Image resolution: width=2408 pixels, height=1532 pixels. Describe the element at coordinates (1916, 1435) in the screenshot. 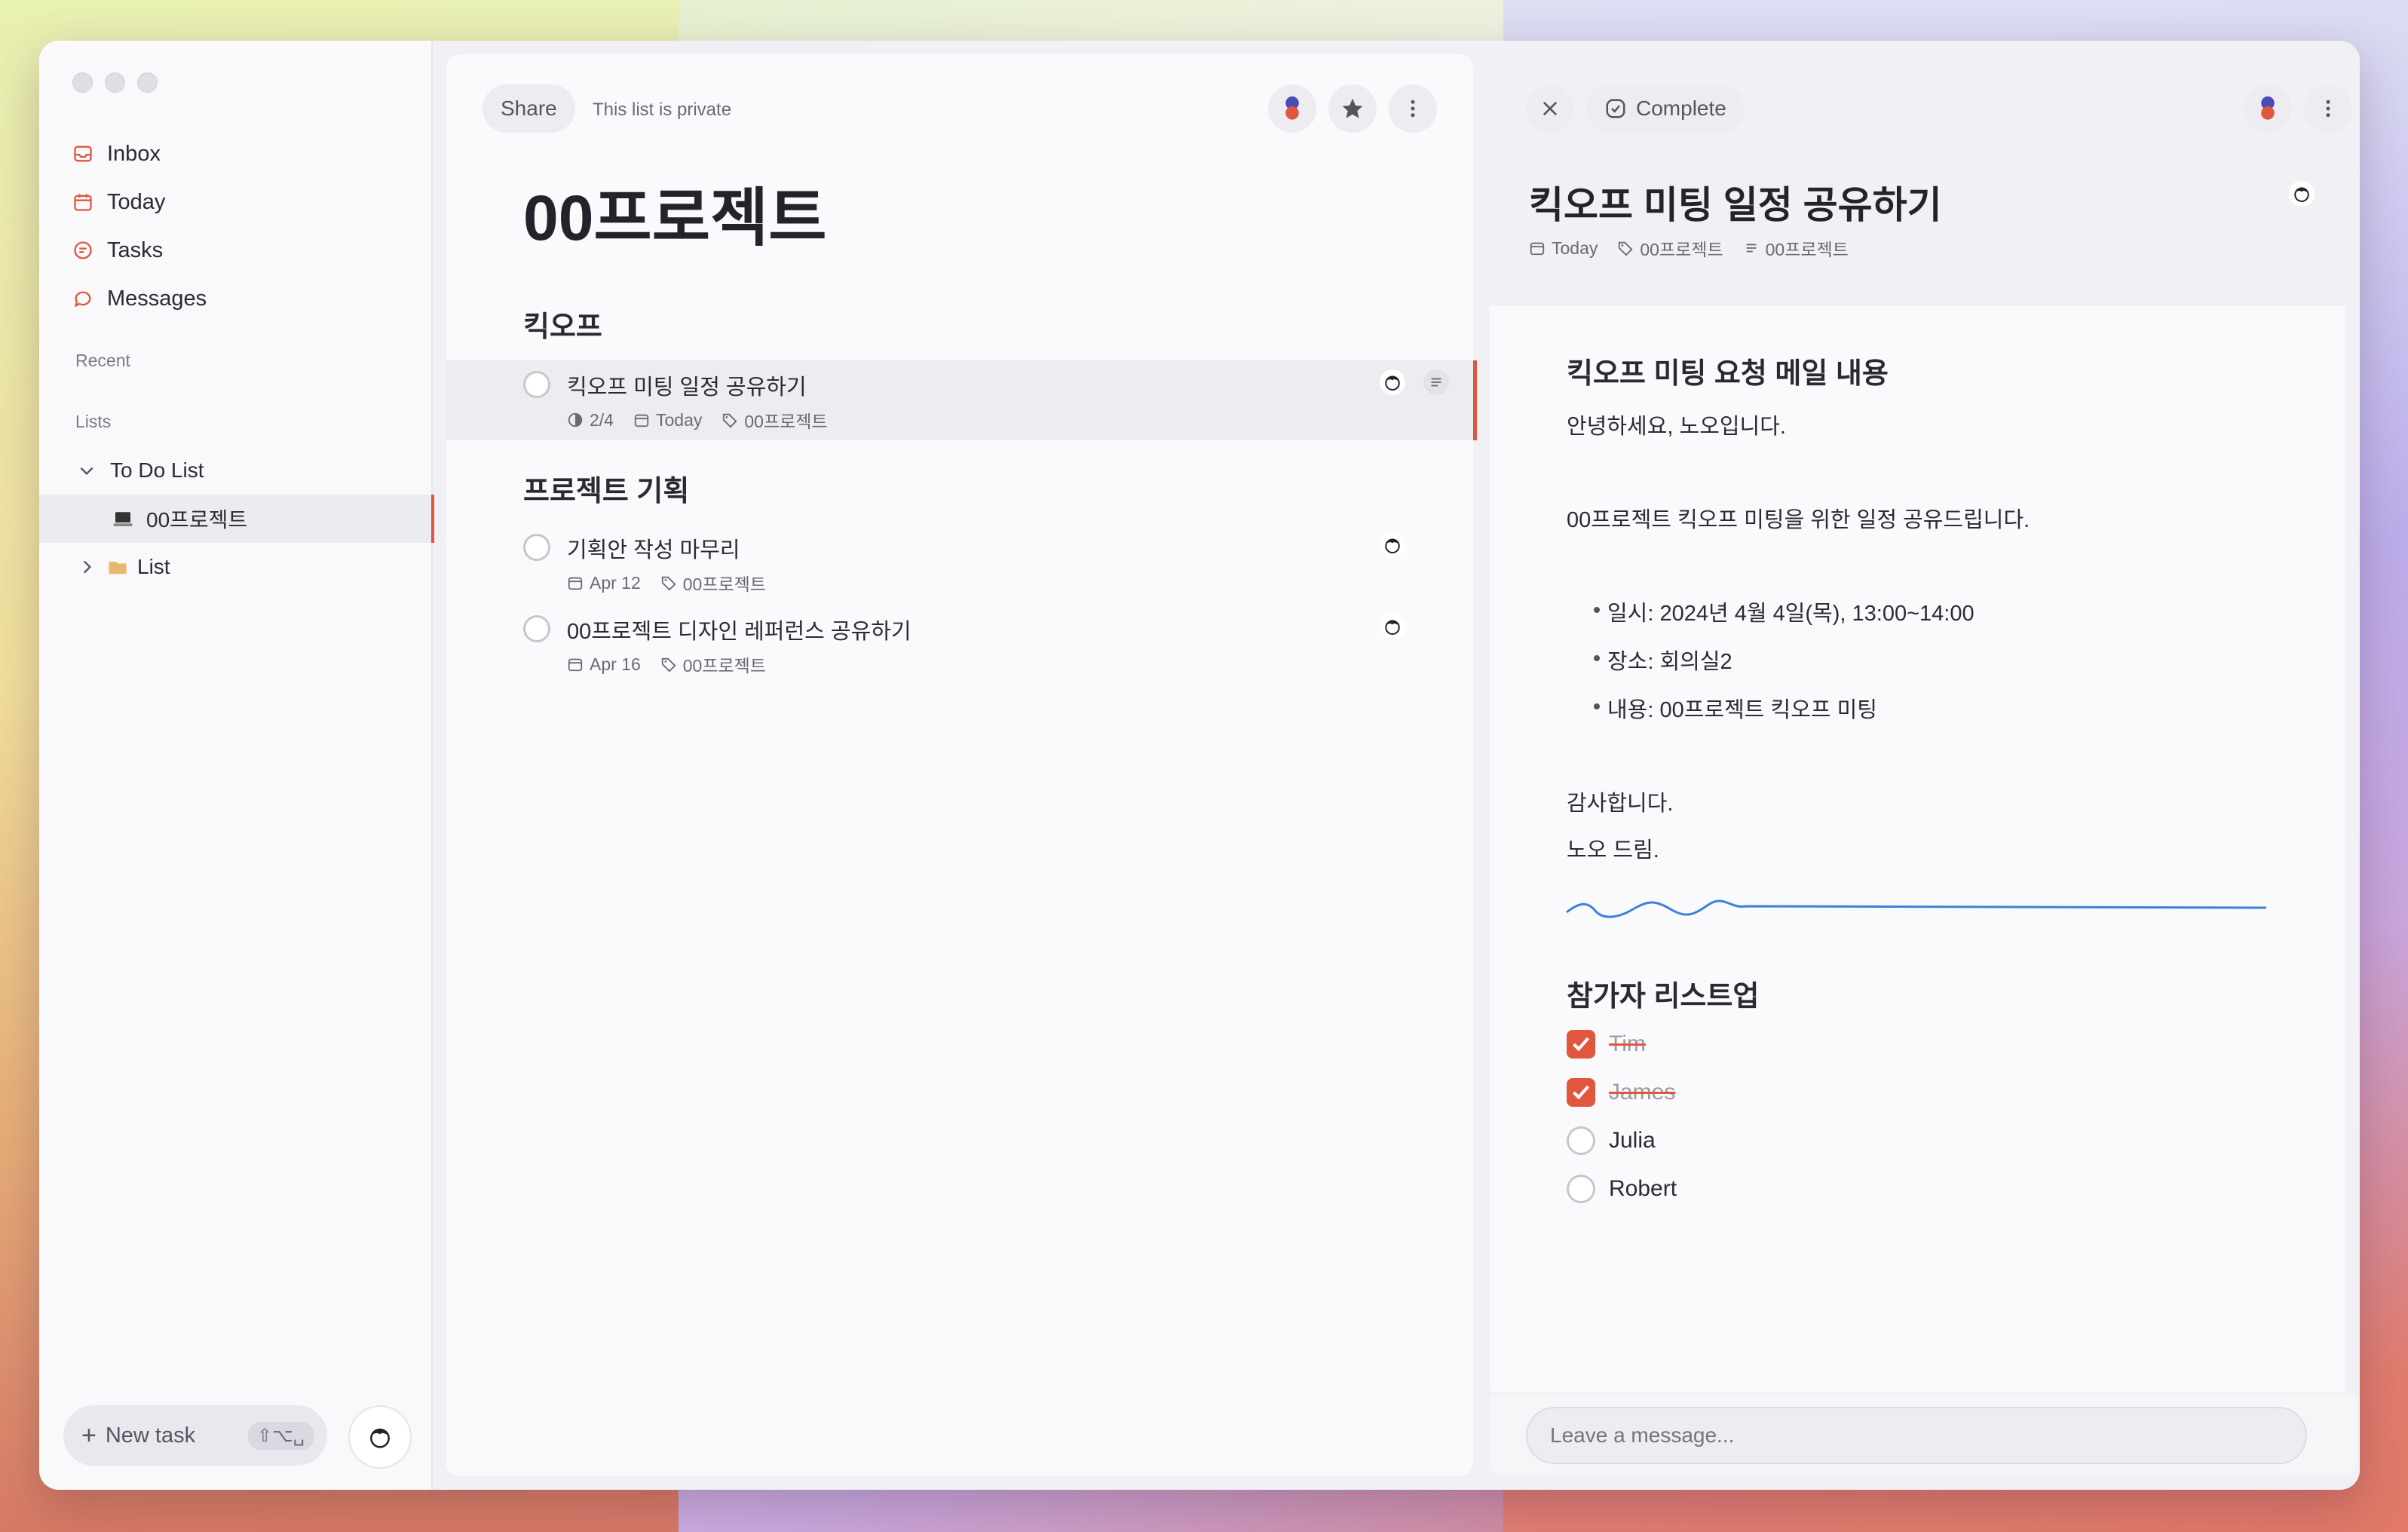

I see `message-input` at that location.